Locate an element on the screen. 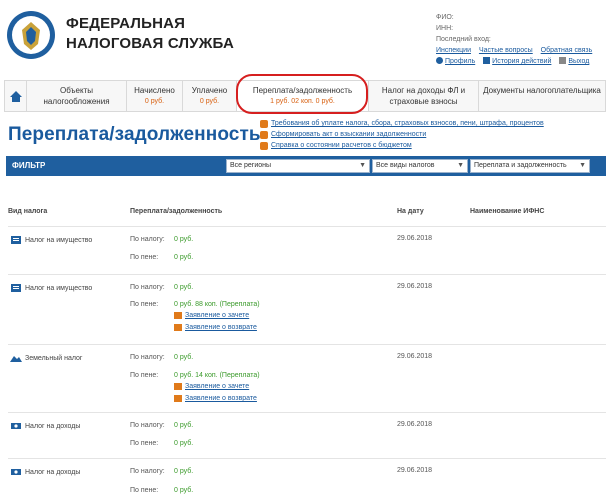  col-tax-type: Вид налога is located at coordinates (28, 211).